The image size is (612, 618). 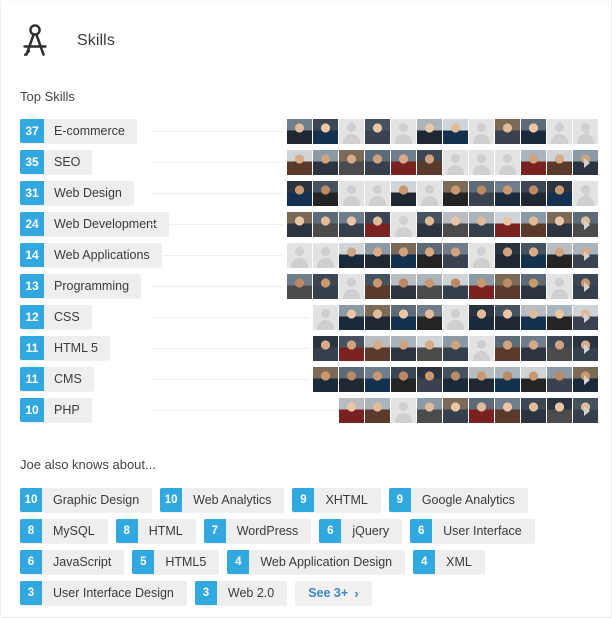 What do you see at coordinates (86, 500) in the screenshot?
I see `skill-tag: 10 Graphic Design` at bounding box center [86, 500].